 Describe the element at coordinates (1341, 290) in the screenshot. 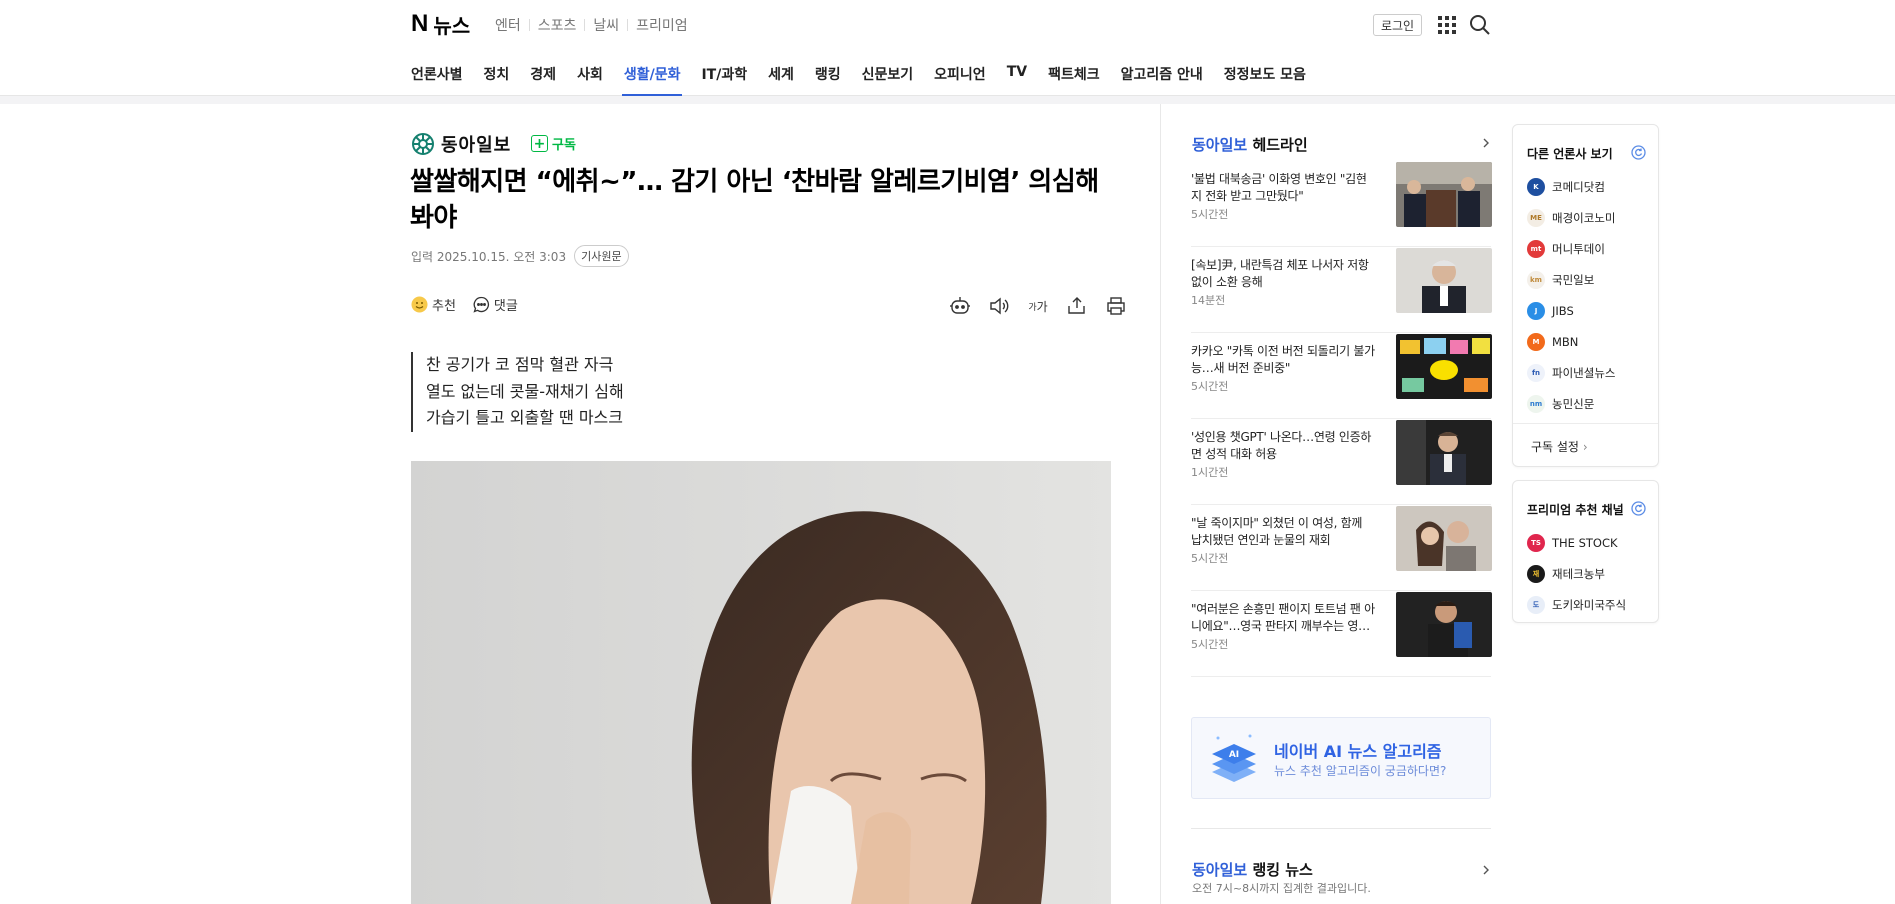

I see `headline-item: [속보]尹, 내란특검 체포 나서자 저항 없이 소환 응해 14분전` at that location.